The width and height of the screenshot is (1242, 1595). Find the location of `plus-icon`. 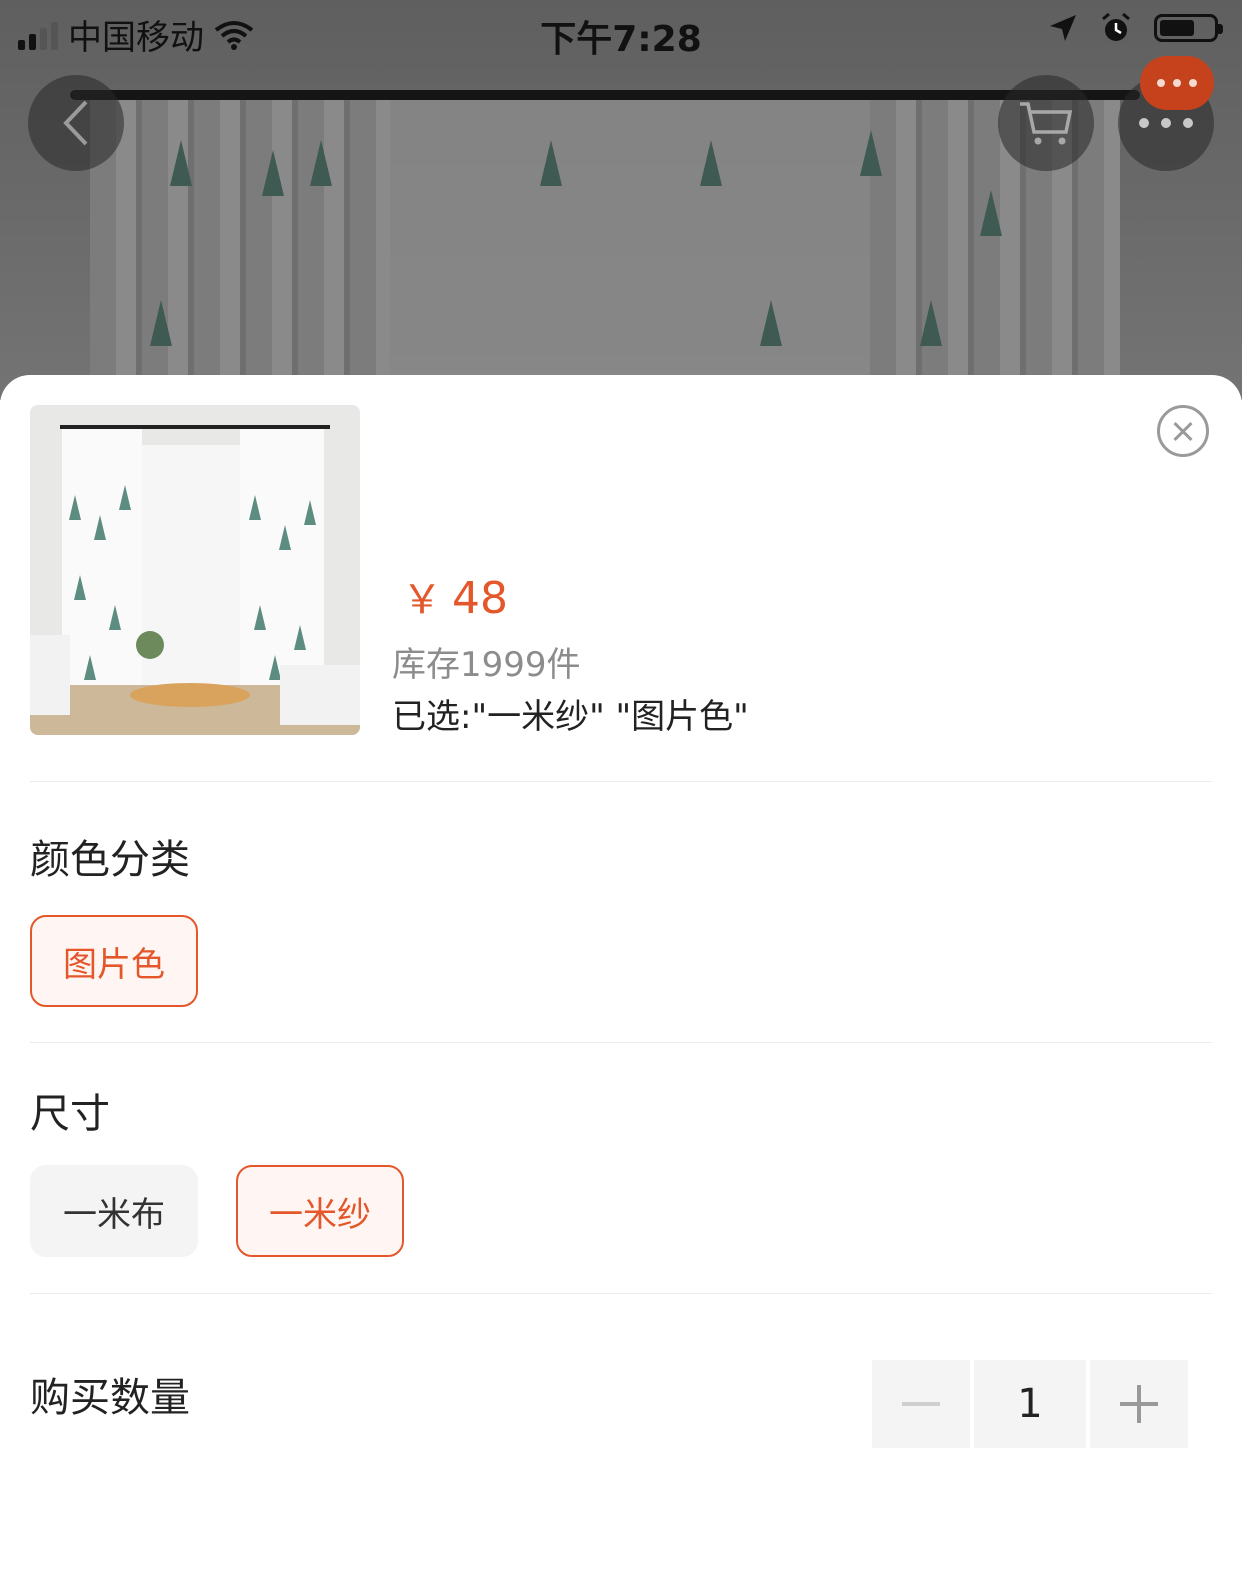

plus-icon is located at coordinates (1139, 1404).